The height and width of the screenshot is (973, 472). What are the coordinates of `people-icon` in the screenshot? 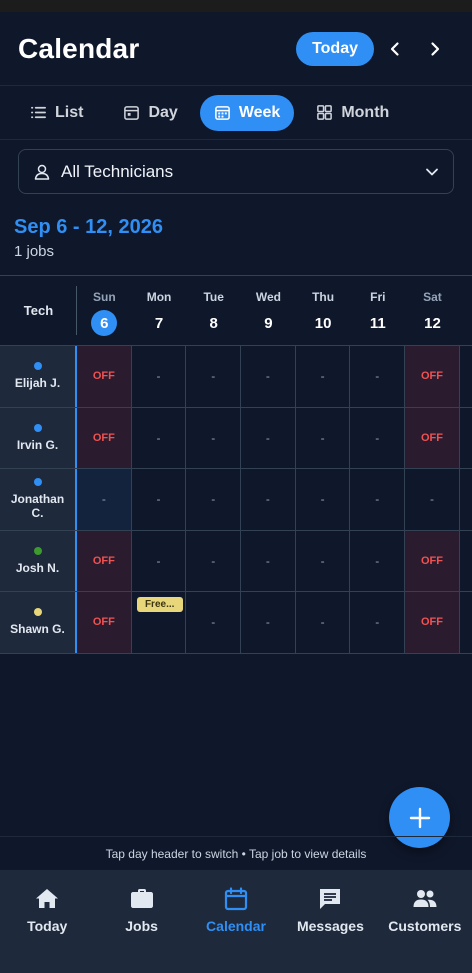 It's located at (425, 898).